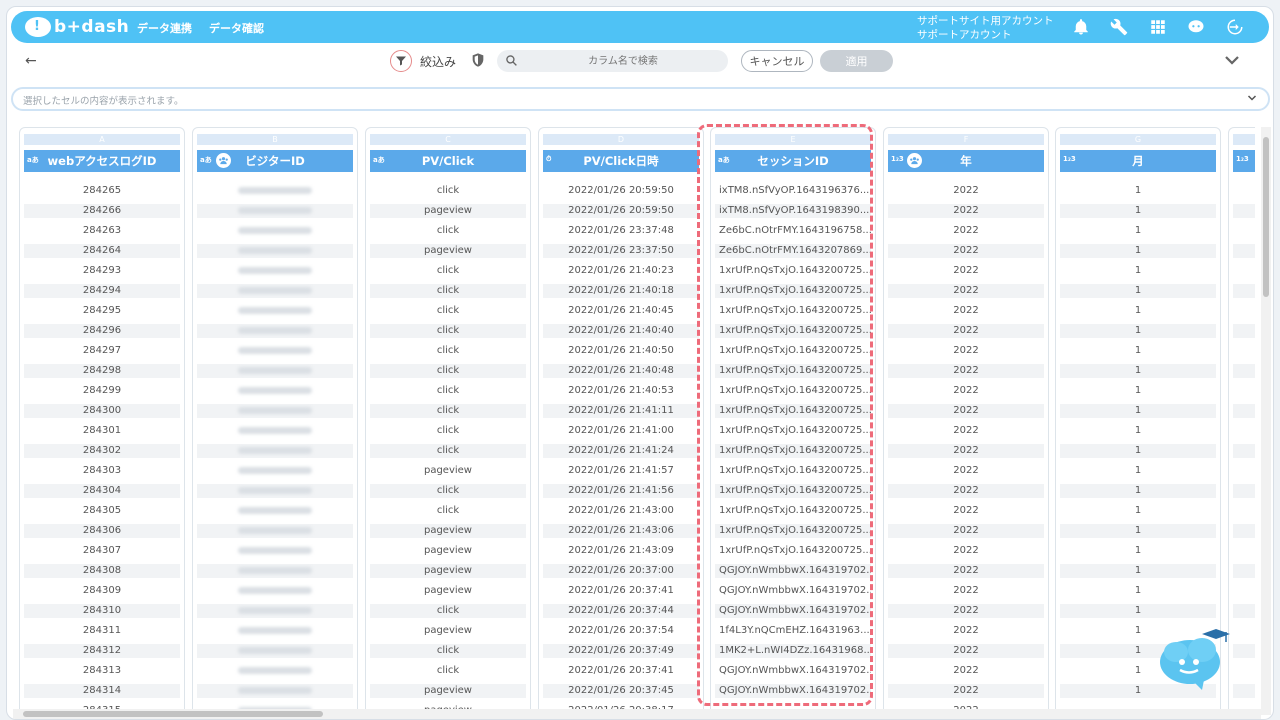  What do you see at coordinates (856, 61) in the screenshot?
I see `apply-button: 適用` at bounding box center [856, 61].